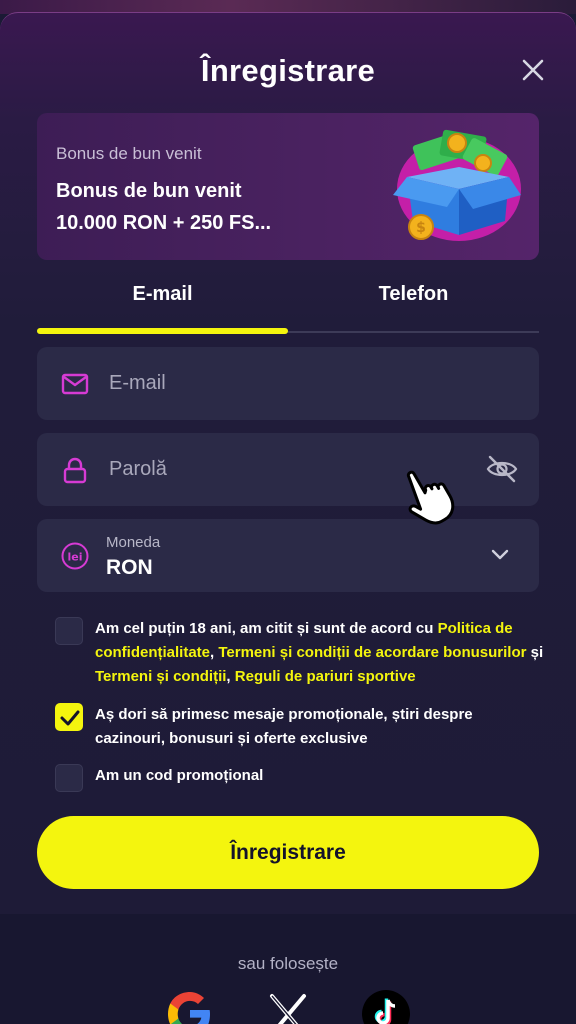 The image size is (576, 1024). Describe the element at coordinates (500, 555) in the screenshot. I see `chevron-down-icon` at that location.